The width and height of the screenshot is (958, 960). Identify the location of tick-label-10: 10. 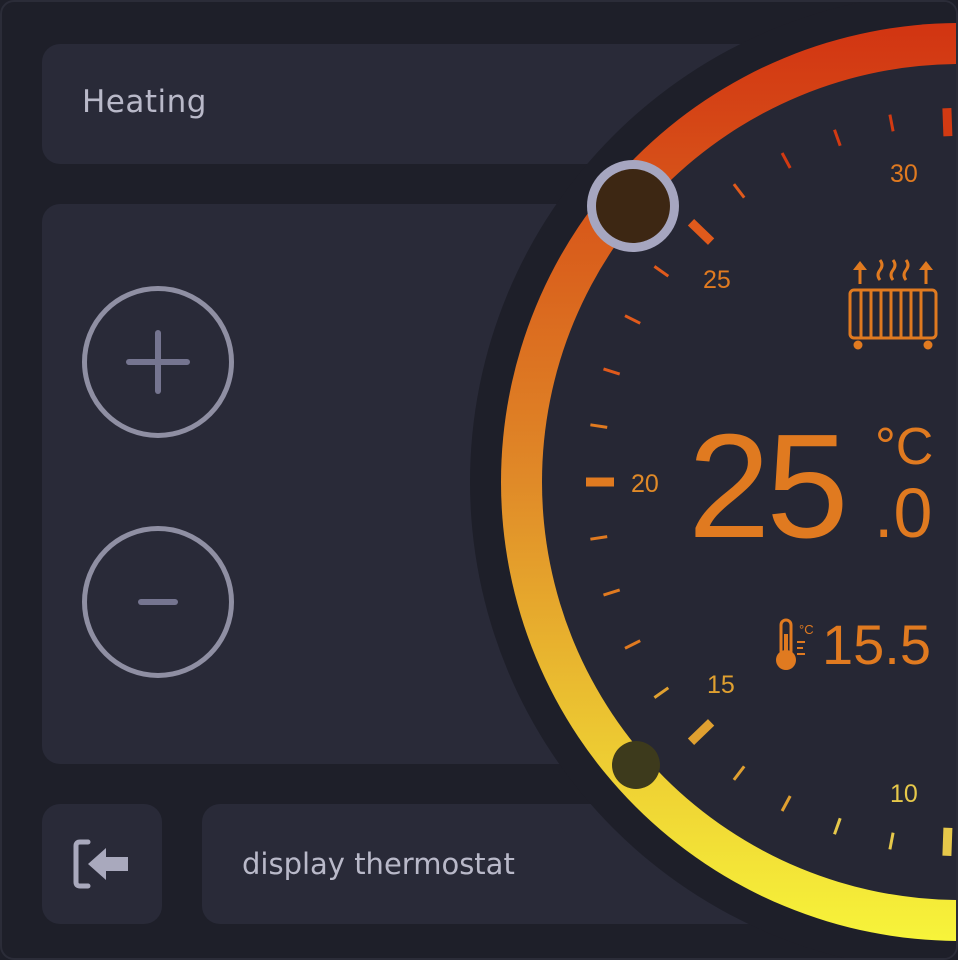
(904, 794).